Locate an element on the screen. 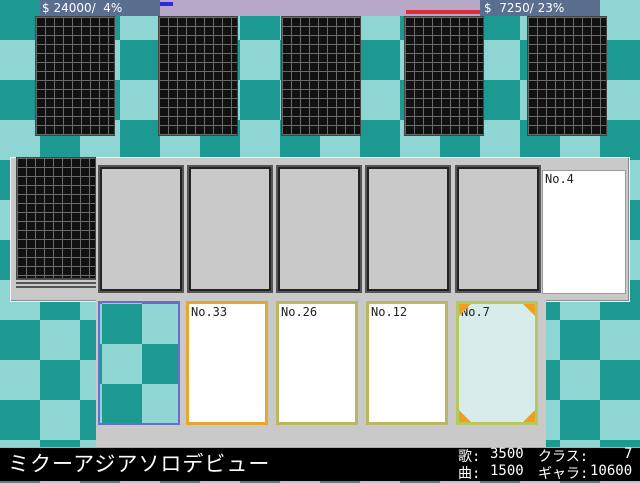 The height and width of the screenshot is (483, 640). rival-money: $ 7250/ 23% is located at coordinates (524, 8).